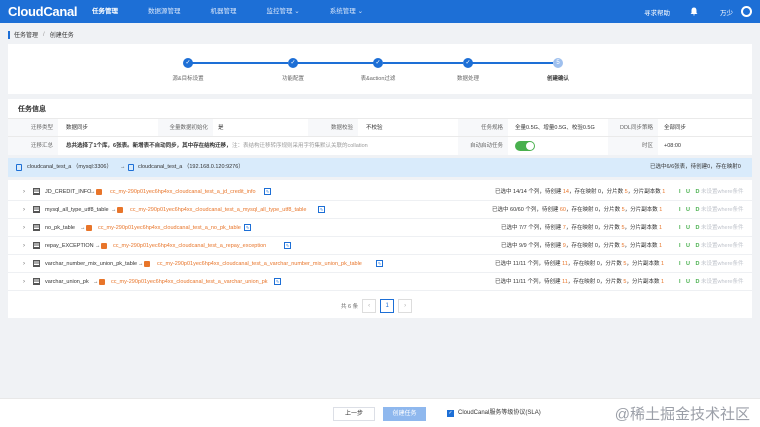  I want to click on breadcrumb-marker, so click(9, 34).